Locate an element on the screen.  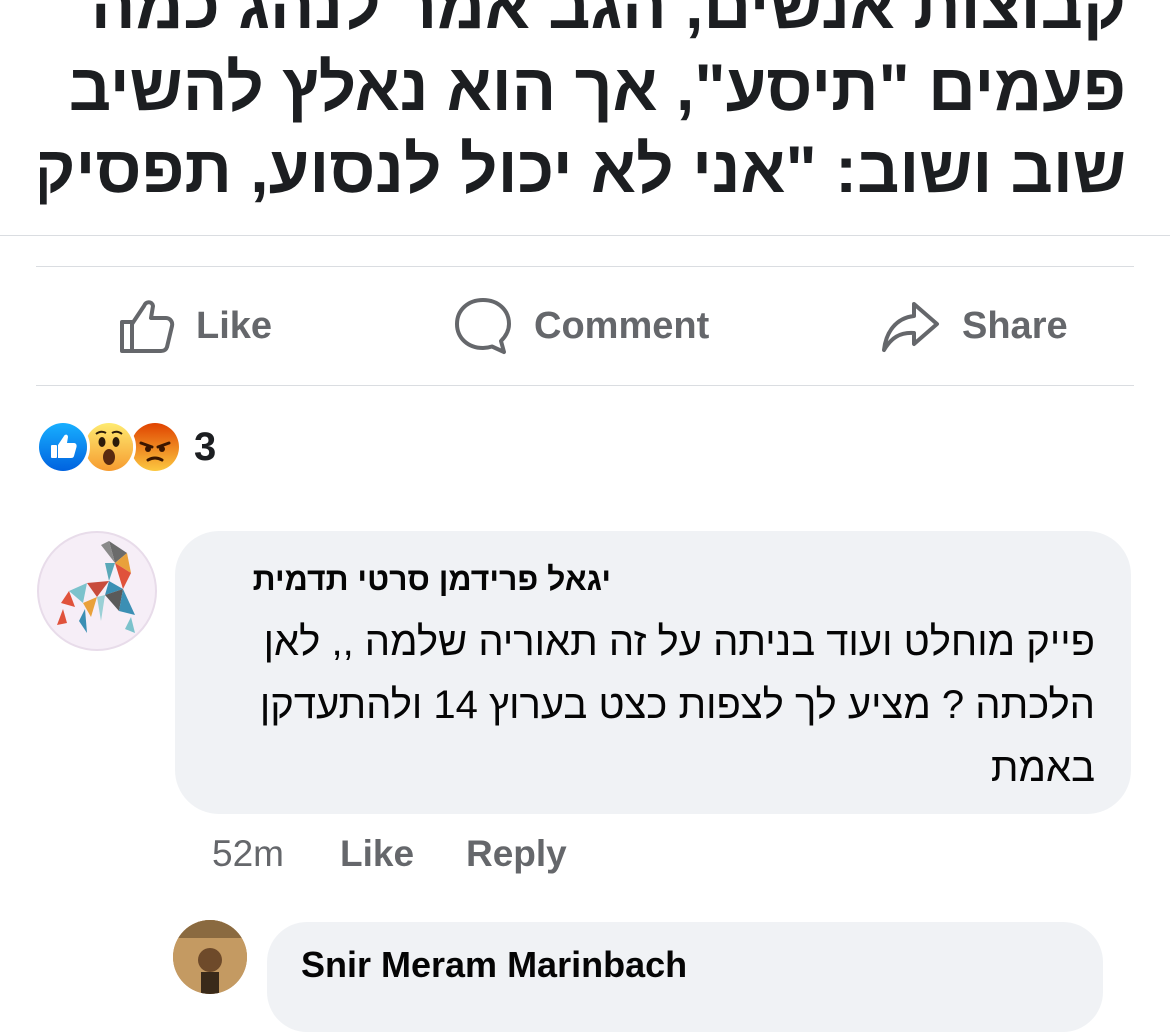
comment-like-button: Like is located at coordinates (377, 854).